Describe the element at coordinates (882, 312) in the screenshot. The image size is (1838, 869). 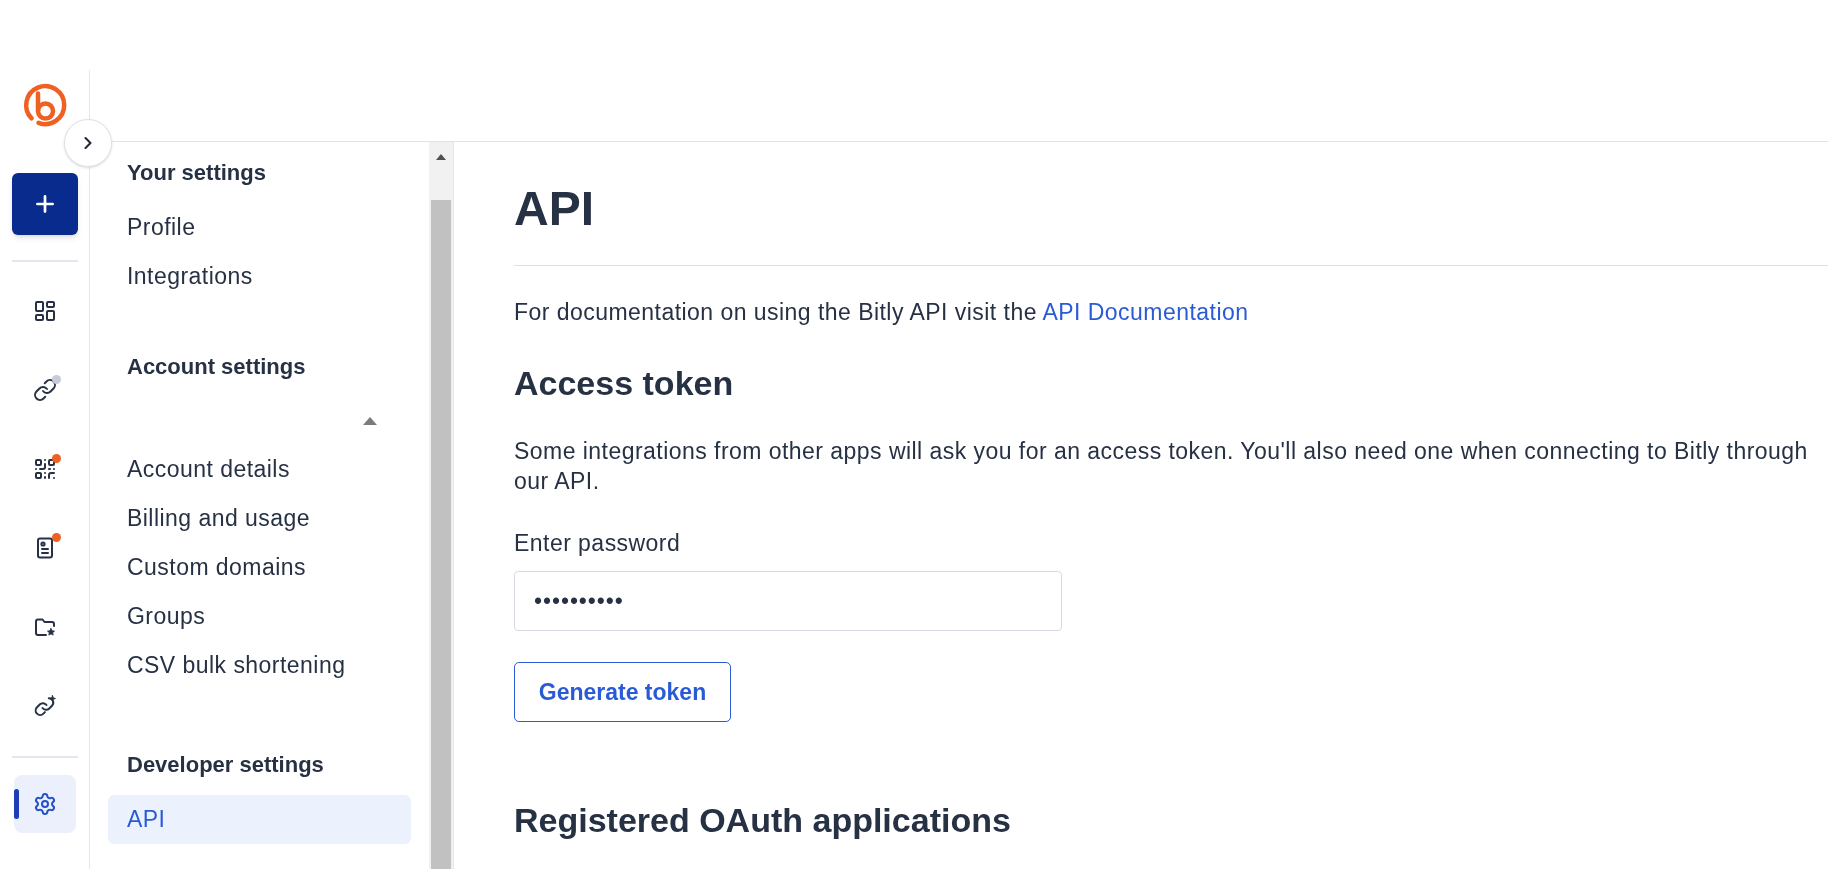
I see `intro-text: For documentation on using the Bitly API visit the API Documentation` at that location.